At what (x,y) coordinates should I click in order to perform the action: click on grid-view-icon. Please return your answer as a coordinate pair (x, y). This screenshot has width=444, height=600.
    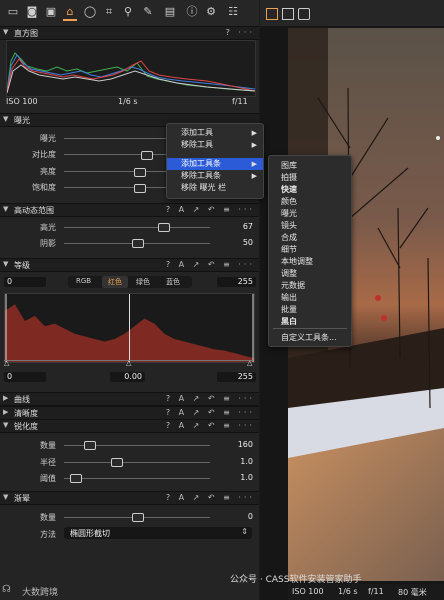
    Looking at the image, I should click on (272, 14).